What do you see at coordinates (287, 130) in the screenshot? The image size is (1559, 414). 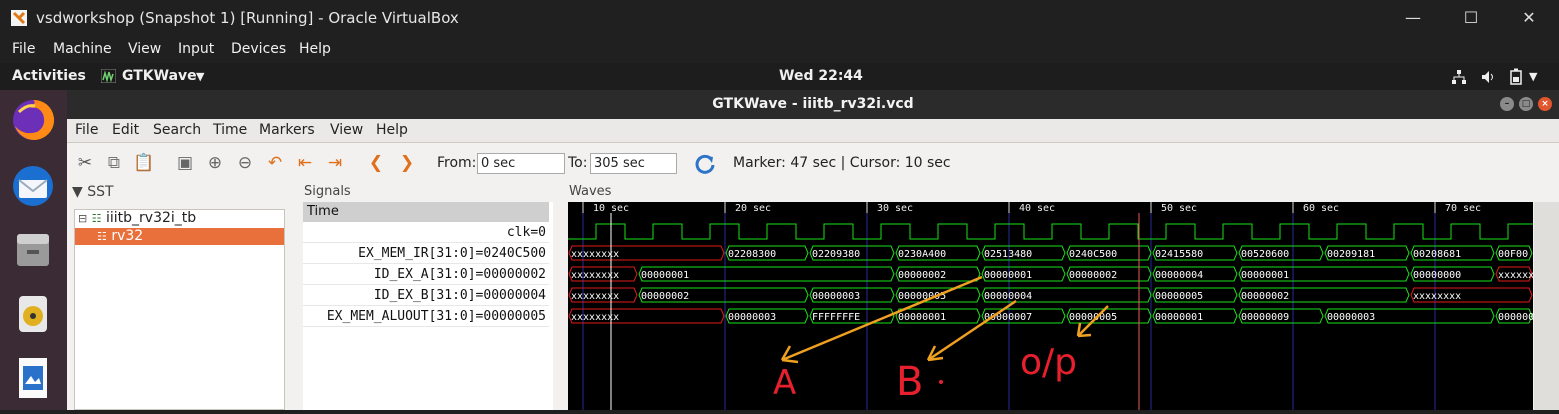 I see `gtk-menu-markers: Markers` at bounding box center [287, 130].